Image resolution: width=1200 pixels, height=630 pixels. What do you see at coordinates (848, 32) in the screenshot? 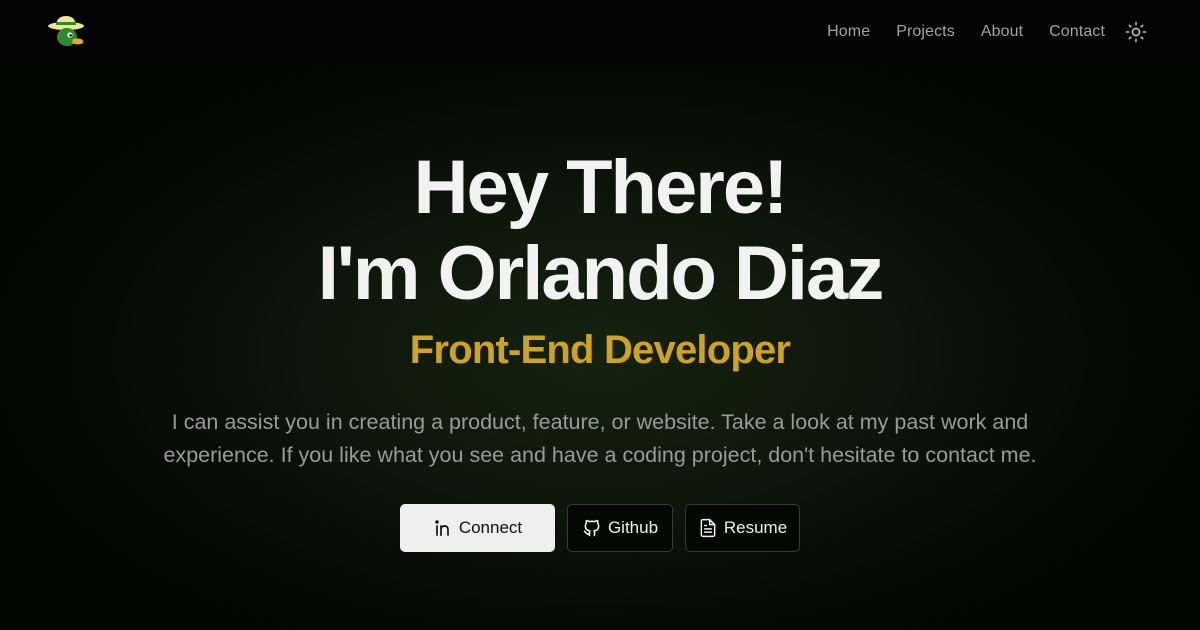
I see `nav-link-home: Home` at bounding box center [848, 32].